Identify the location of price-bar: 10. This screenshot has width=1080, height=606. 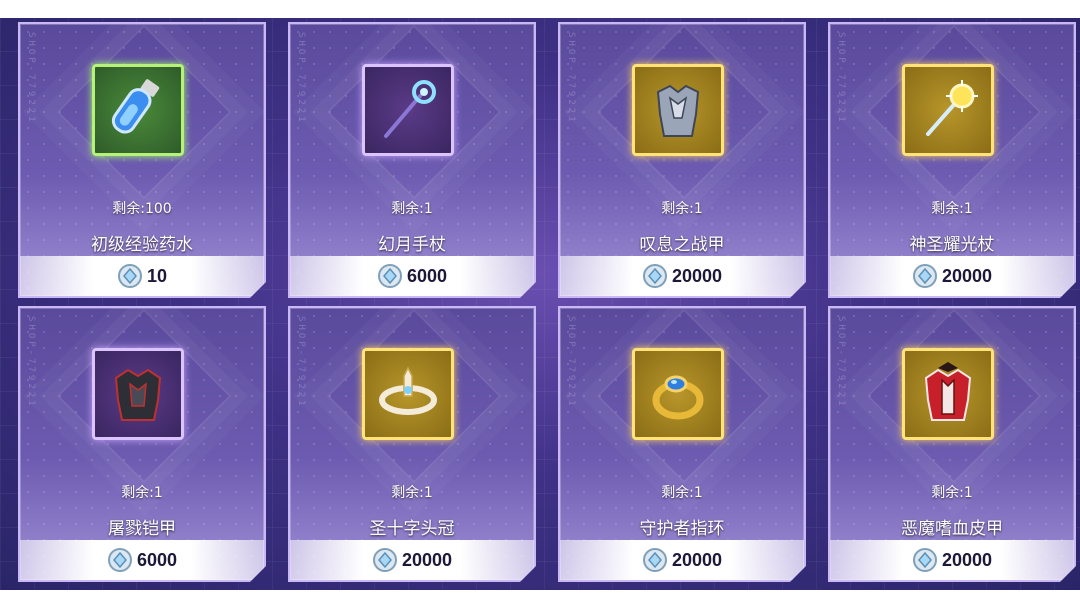
(142, 276).